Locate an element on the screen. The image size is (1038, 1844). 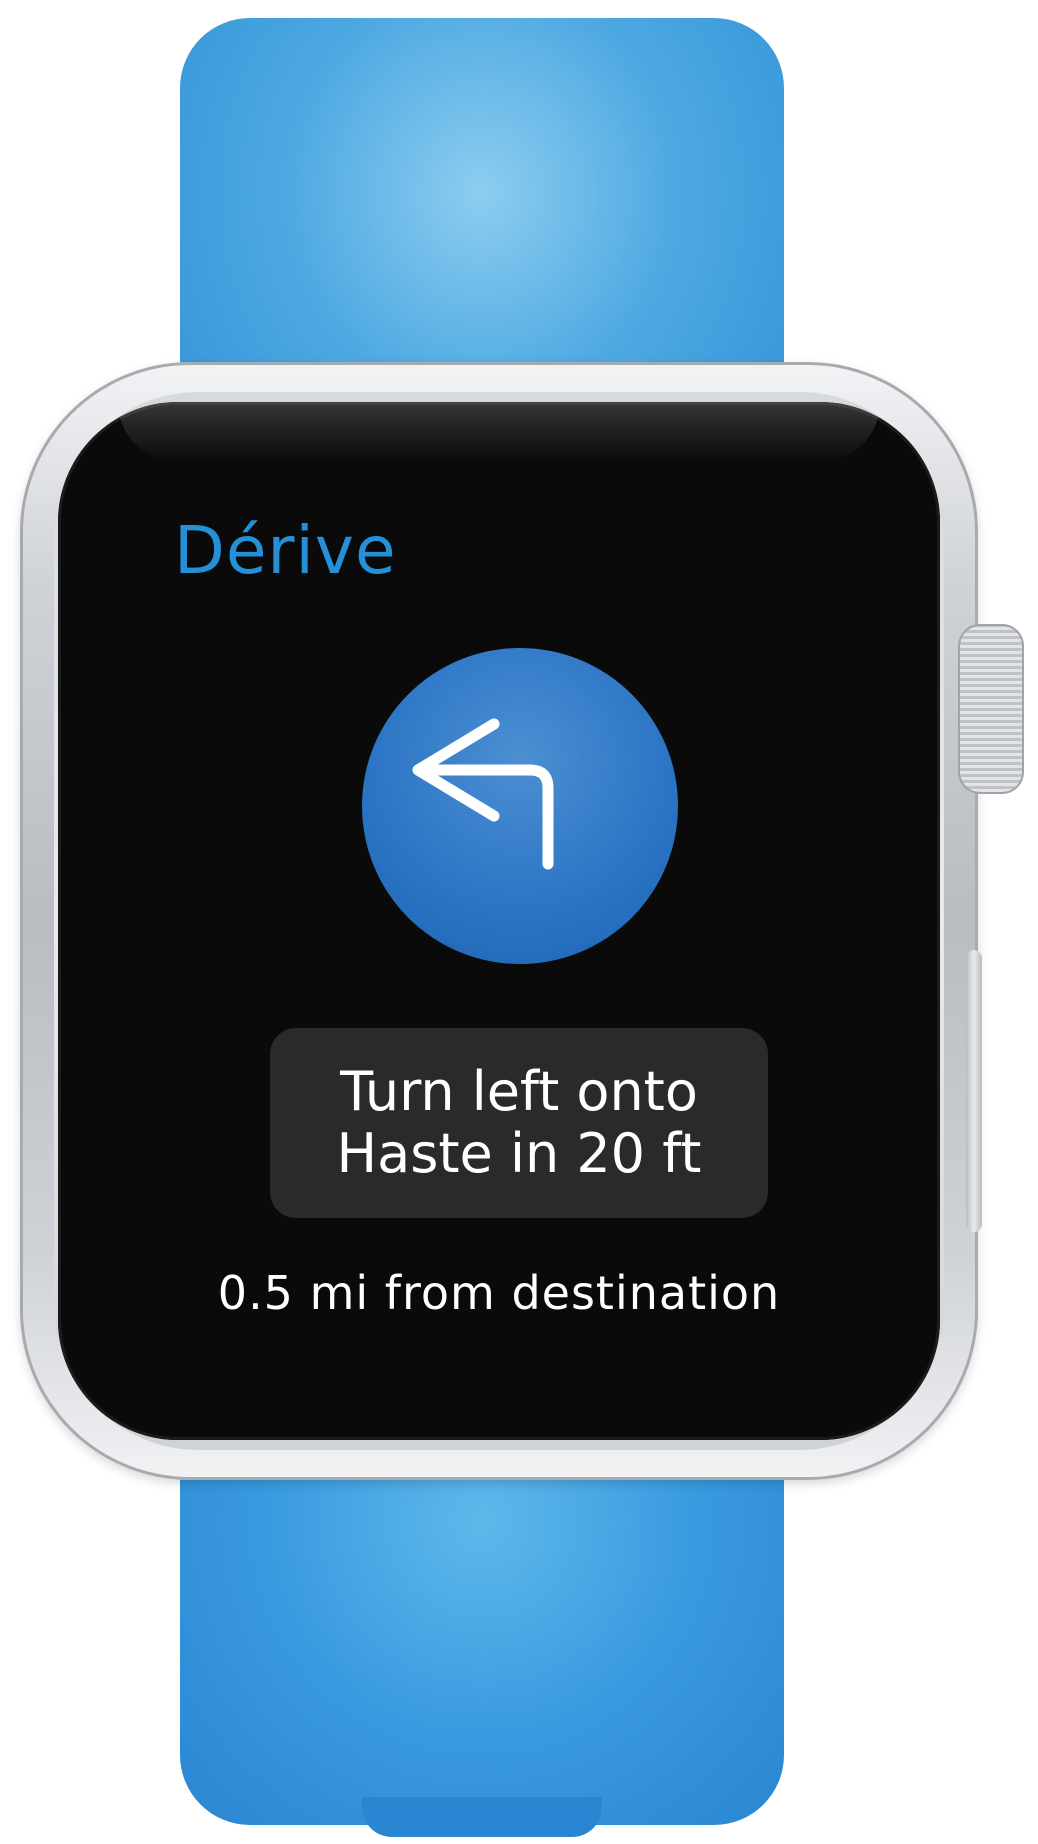
digital-crown is located at coordinates (991, 709).